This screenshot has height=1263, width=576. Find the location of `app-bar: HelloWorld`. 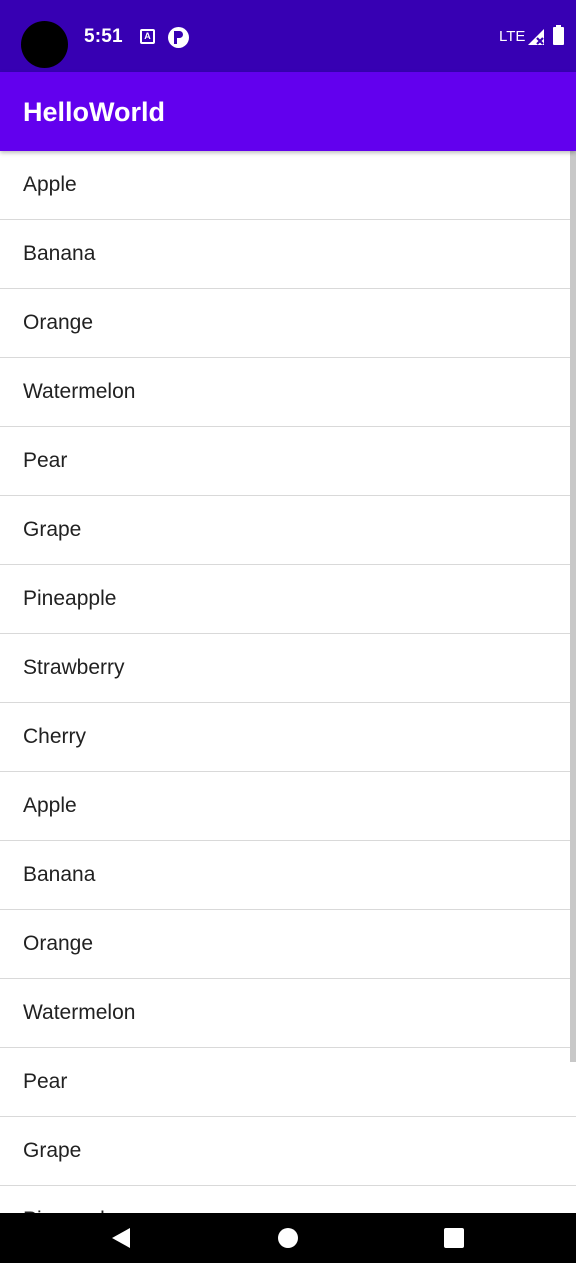

app-bar: HelloWorld is located at coordinates (288, 111).